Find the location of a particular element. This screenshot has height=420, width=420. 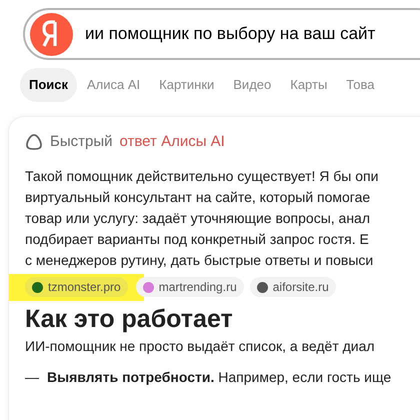

answer-title: ответ Алисы AI is located at coordinates (172, 142).